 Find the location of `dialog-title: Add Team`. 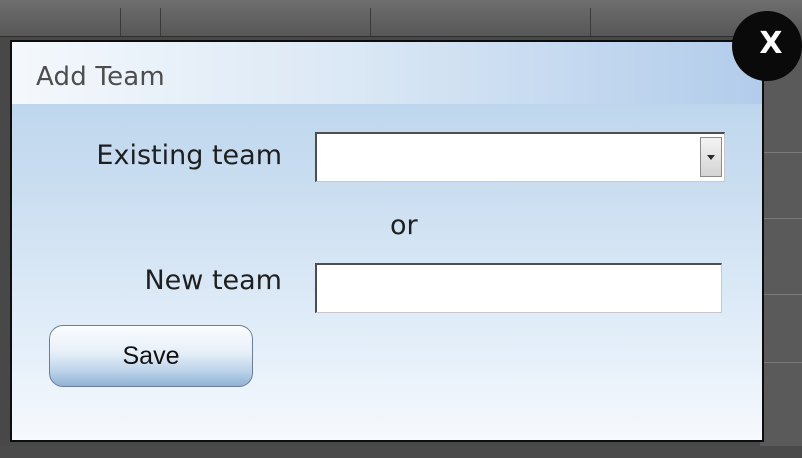

dialog-title: Add Team is located at coordinates (100, 77).